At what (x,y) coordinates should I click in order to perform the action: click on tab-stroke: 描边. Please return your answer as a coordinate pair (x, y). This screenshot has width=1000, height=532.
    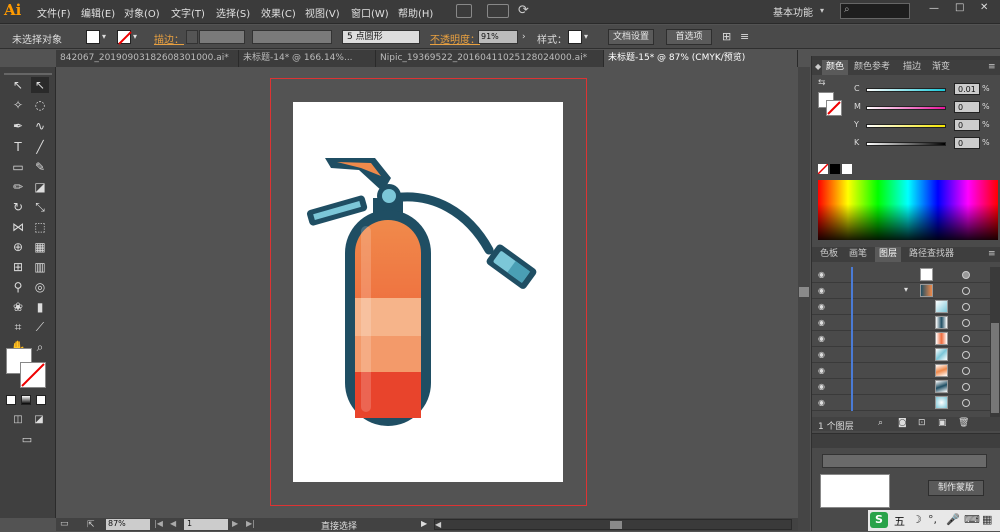
    Looking at the image, I should click on (912, 67).